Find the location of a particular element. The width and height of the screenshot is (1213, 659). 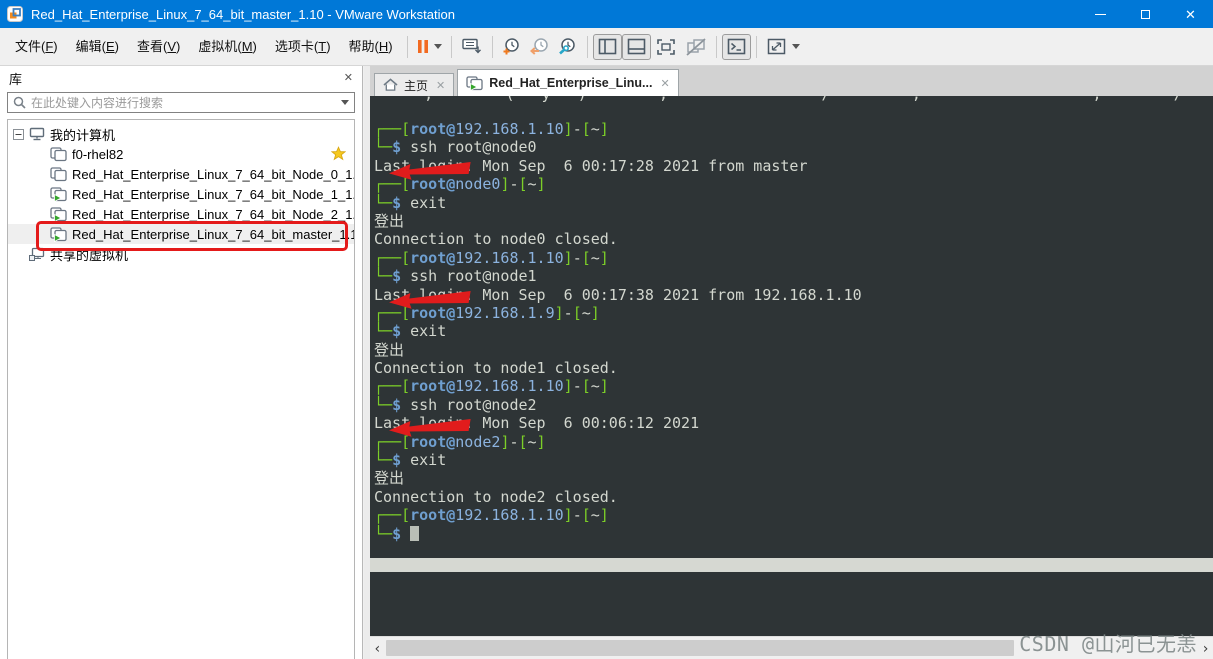

console-view-icon is located at coordinates (736, 46).